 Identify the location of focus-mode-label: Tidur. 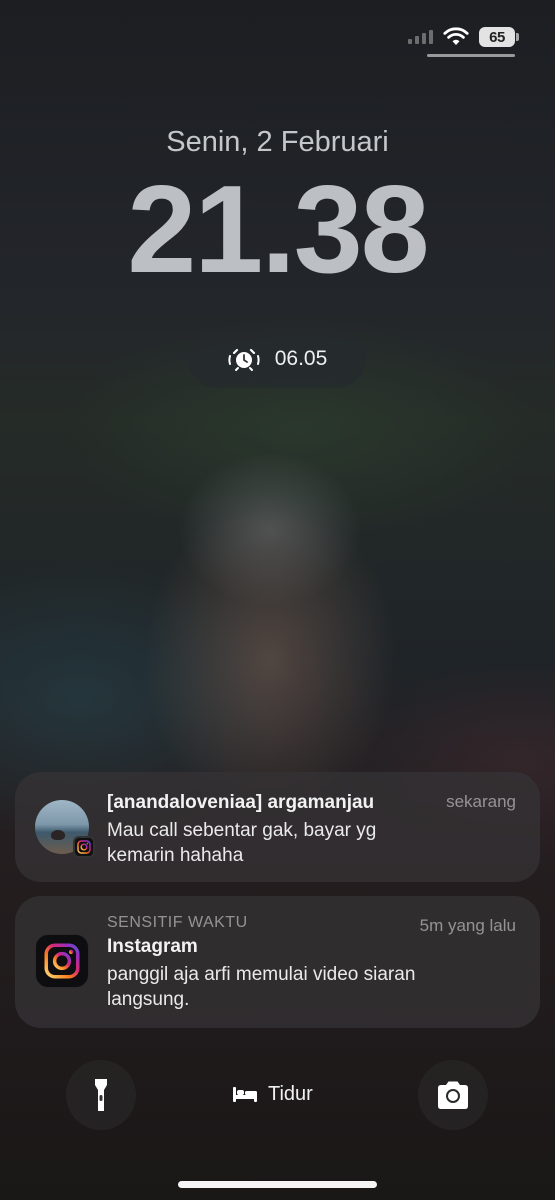
(290, 1093).